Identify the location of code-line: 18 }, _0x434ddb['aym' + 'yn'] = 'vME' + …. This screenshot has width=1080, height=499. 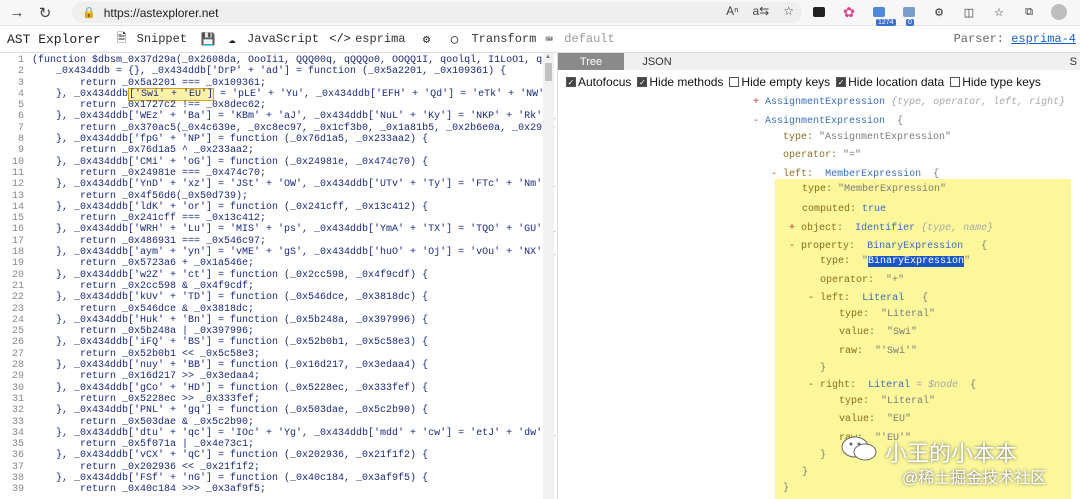
(277, 252).